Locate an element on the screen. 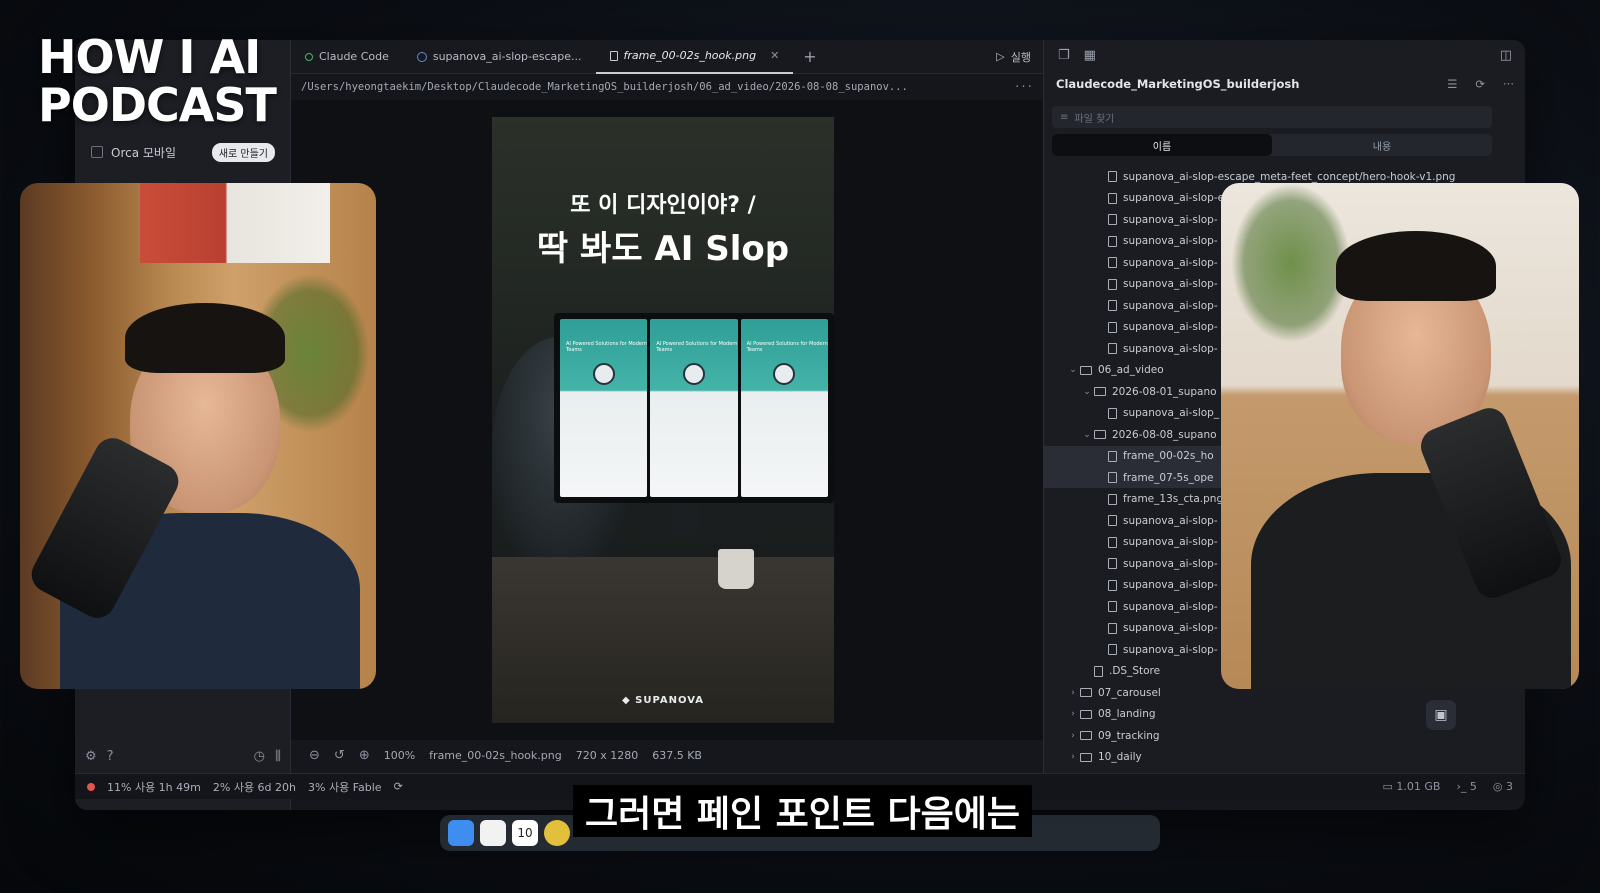  zoom-in-icon: ⊕ is located at coordinates (364, 755).